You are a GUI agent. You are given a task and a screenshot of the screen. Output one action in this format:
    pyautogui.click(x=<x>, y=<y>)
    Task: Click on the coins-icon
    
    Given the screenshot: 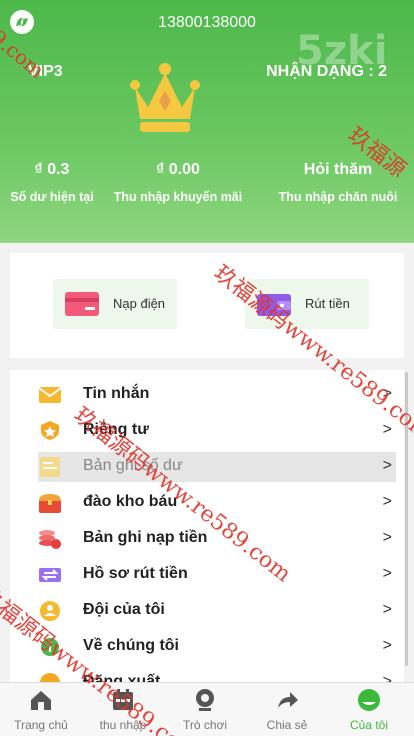 What is the action you would take?
    pyautogui.click(x=50, y=539)
    